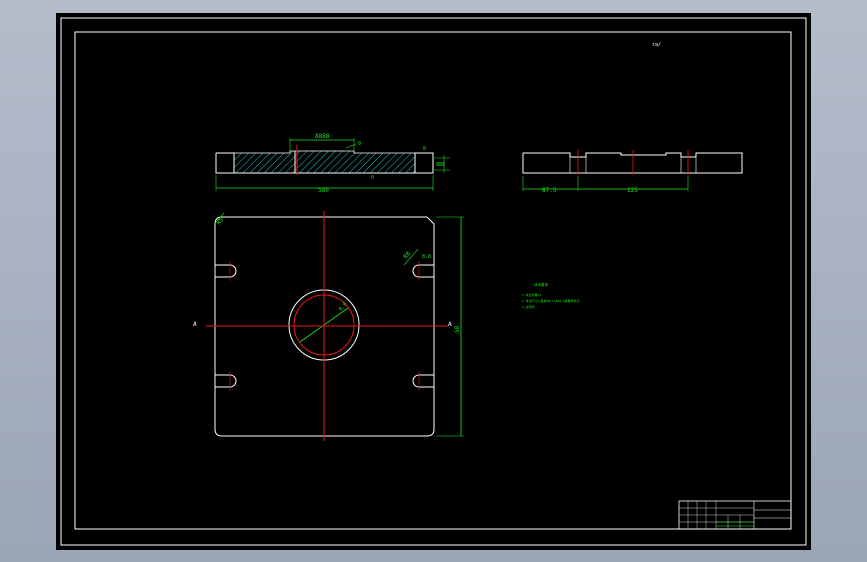 This screenshot has height=562, width=867. What do you see at coordinates (528, 306) in the screenshot?
I see `notes-line-3: 3.去毛刺` at bounding box center [528, 306].